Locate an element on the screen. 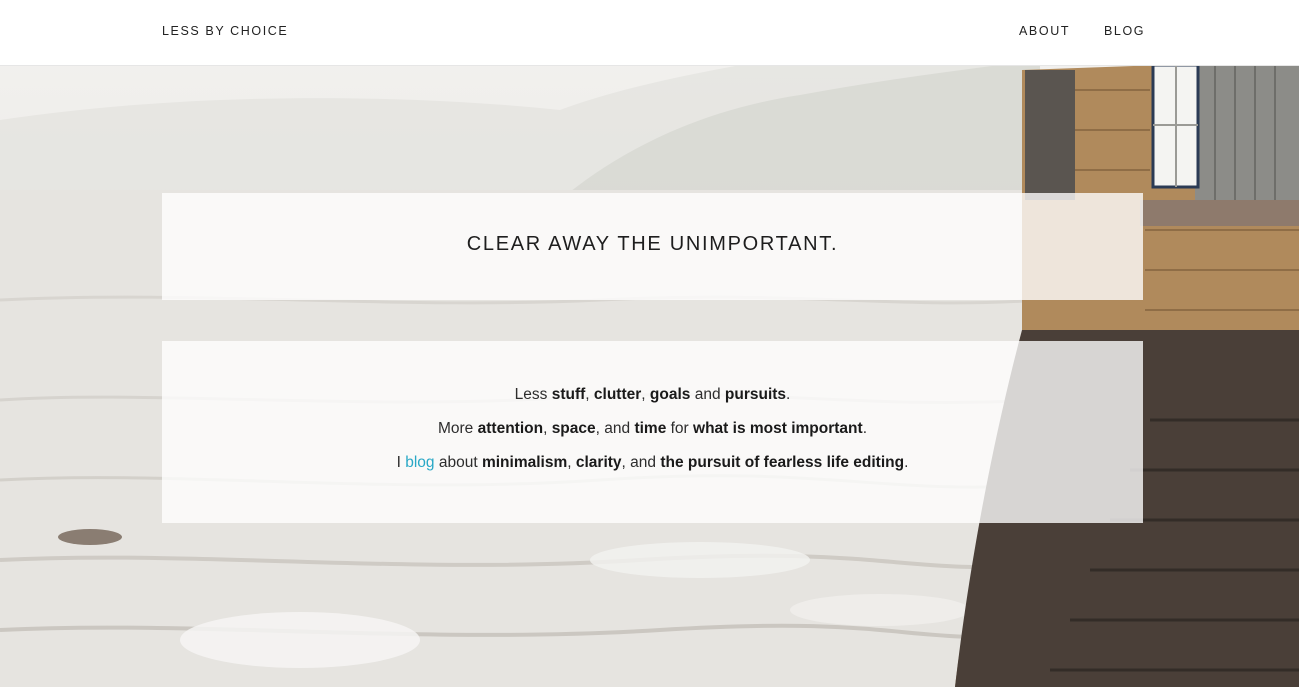 This screenshot has width=1299, height=687. blog-inline-link: blog is located at coordinates (419, 462).